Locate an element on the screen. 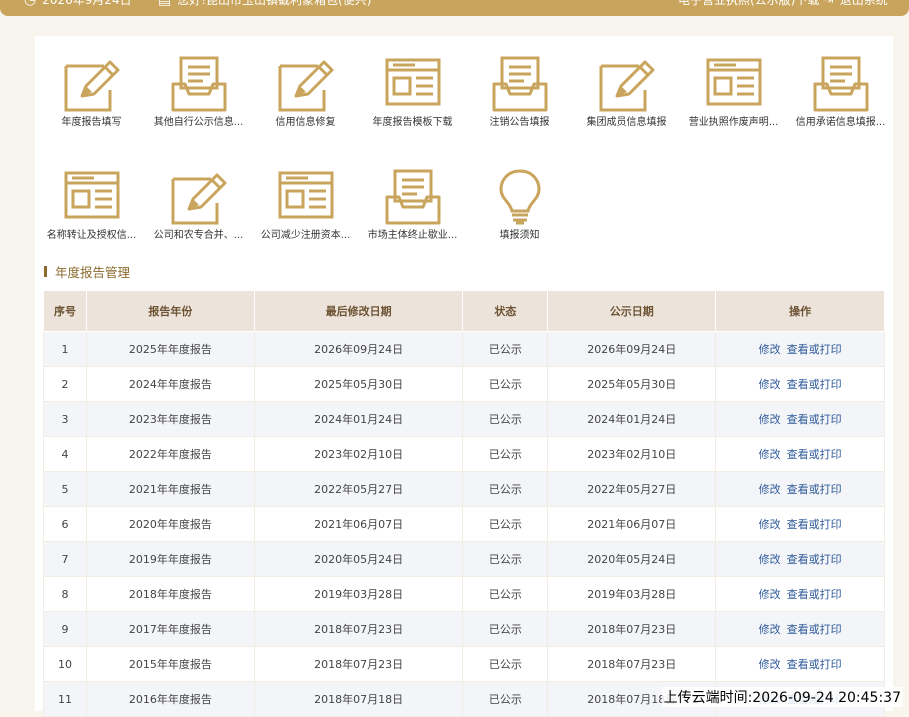  cell-published: 2018年07月23日 is located at coordinates (632, 664).